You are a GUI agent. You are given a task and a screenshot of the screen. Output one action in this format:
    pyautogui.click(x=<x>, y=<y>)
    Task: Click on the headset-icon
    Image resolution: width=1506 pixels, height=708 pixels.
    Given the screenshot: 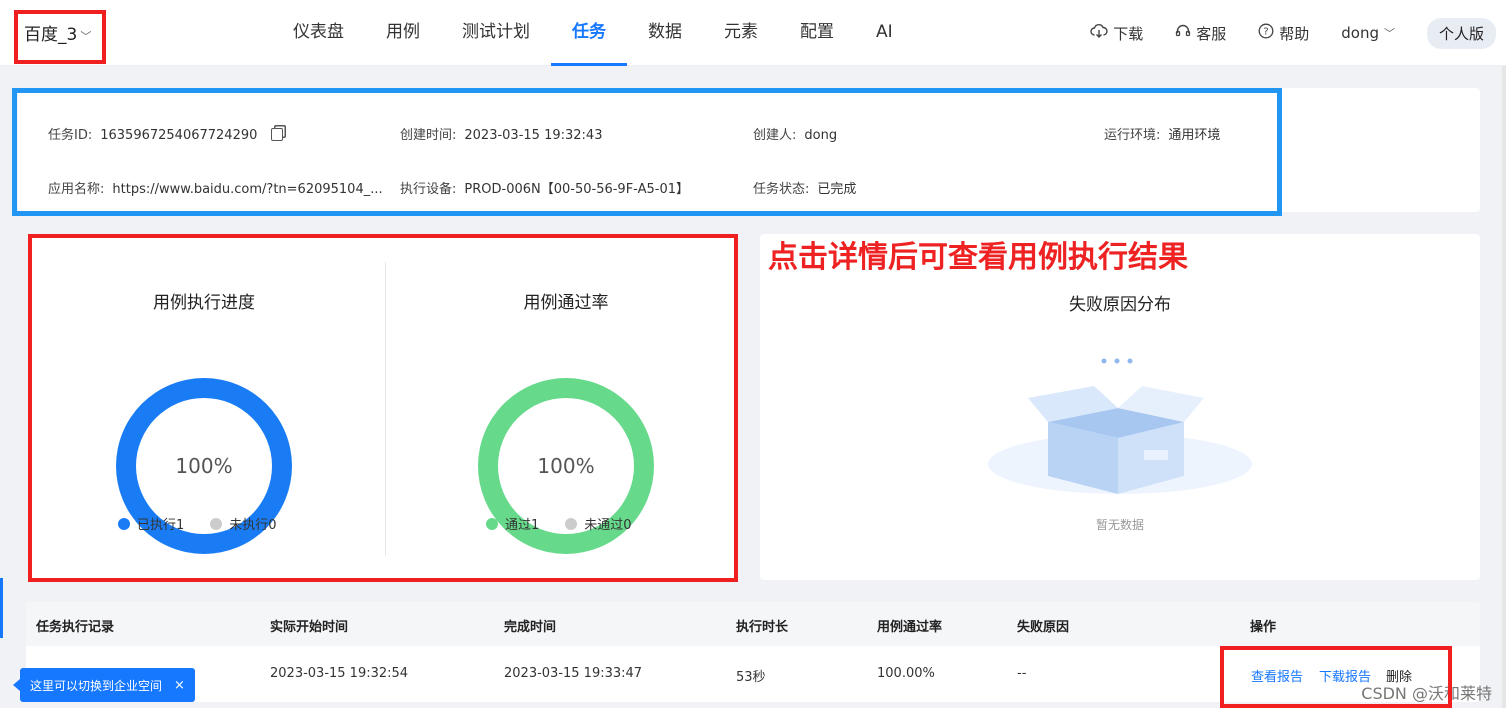 What is the action you would take?
    pyautogui.click(x=1183, y=33)
    